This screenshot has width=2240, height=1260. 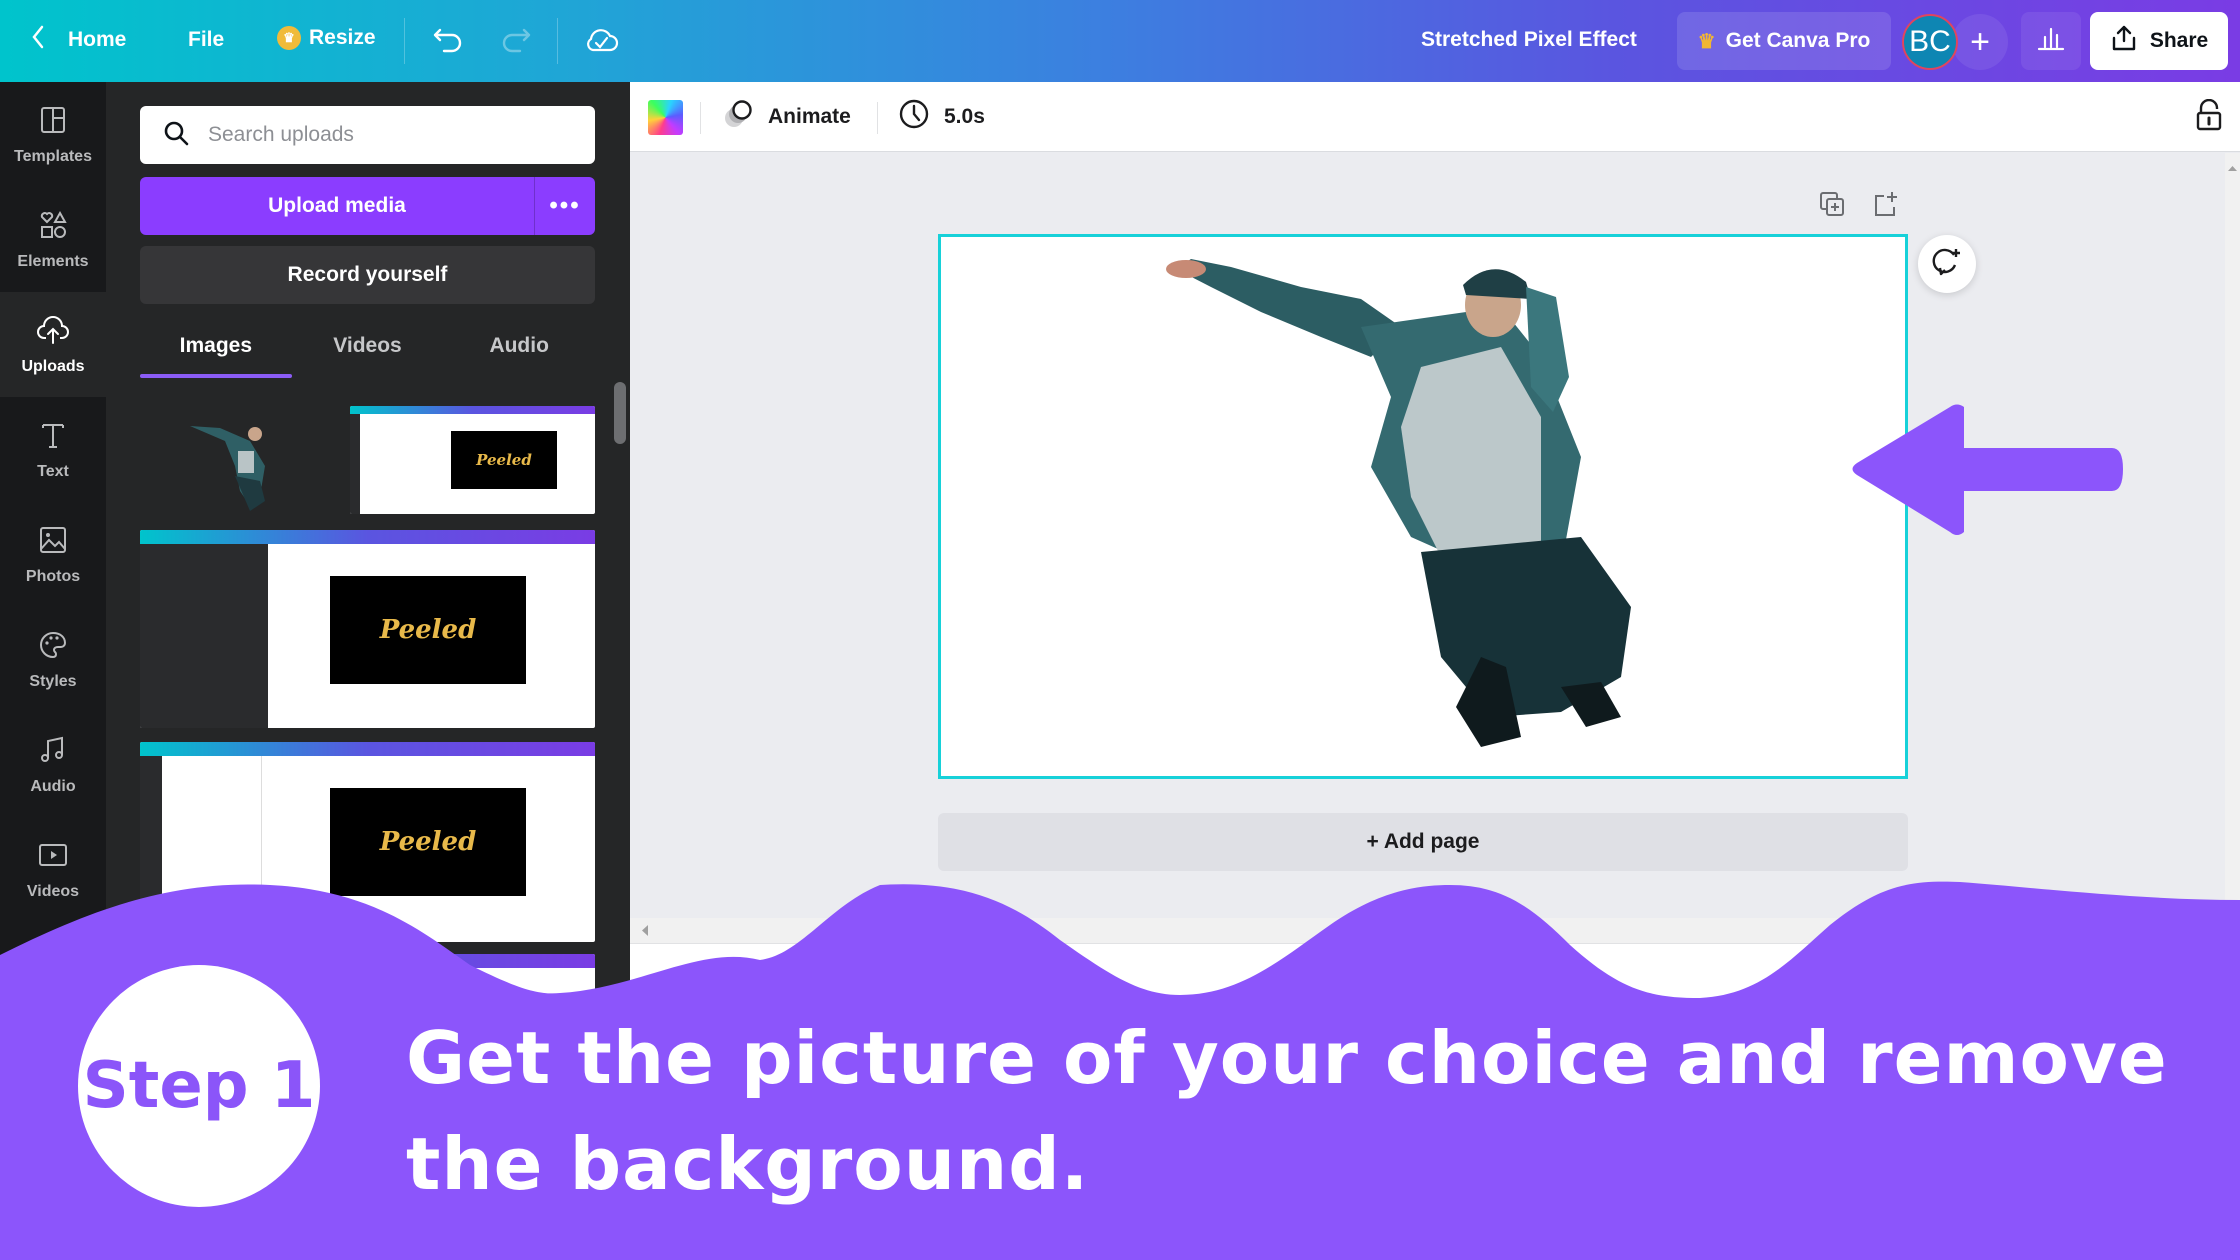 I want to click on upload-media-button: Upload media, so click(x=337, y=206).